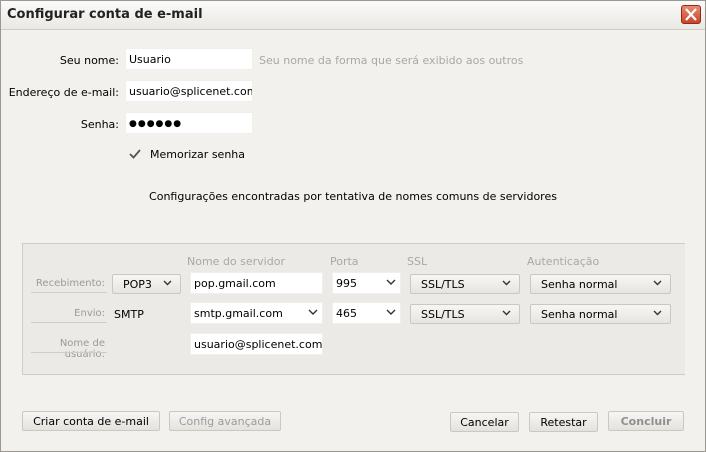 The height and width of the screenshot is (452, 706). I want to click on incoming-port-value: 995, so click(346, 283).